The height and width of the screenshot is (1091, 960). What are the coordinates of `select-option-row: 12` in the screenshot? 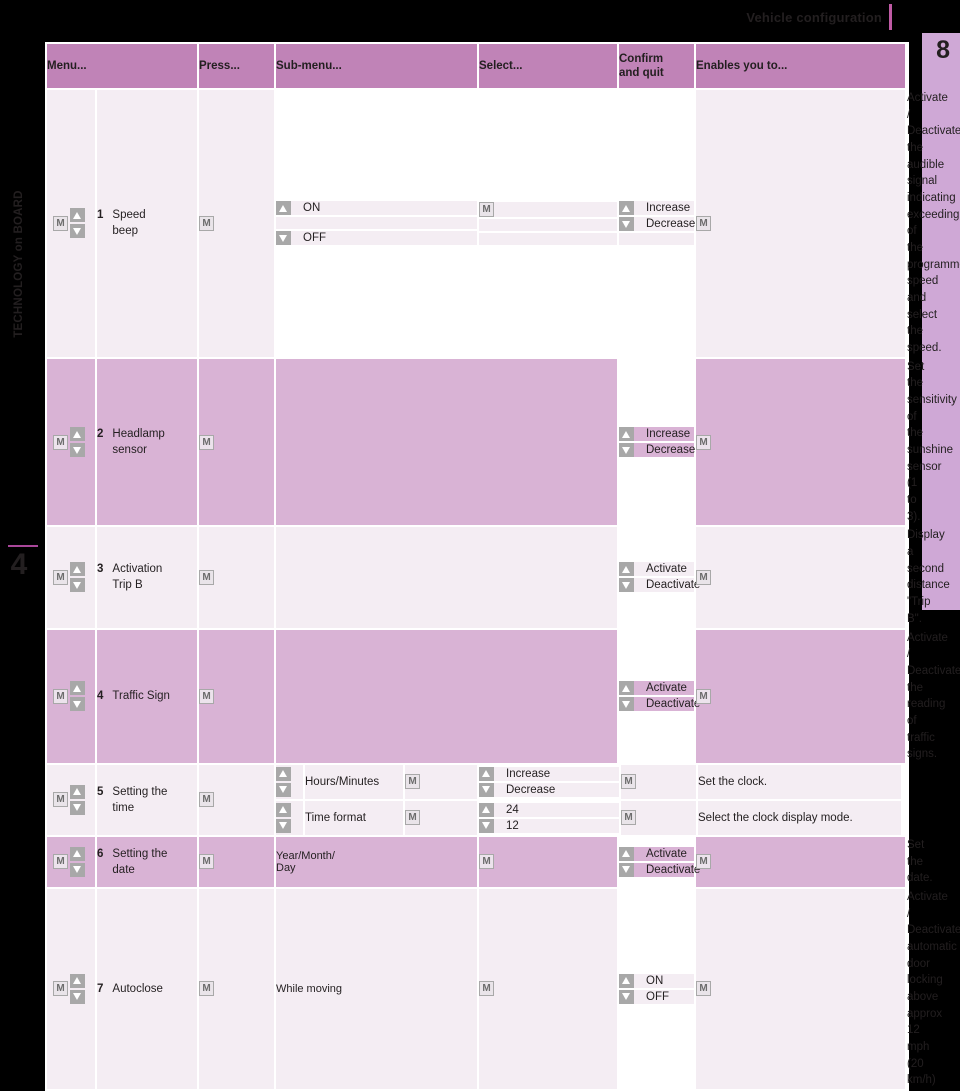 It's located at (549, 825).